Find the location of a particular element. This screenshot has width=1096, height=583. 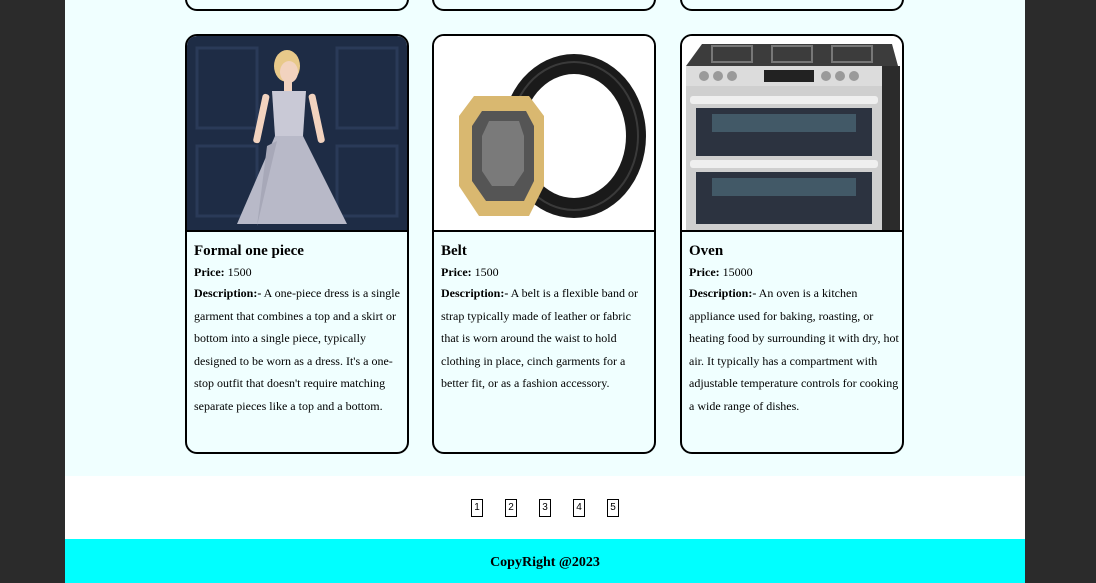

belt-photo is located at coordinates (544, 134).